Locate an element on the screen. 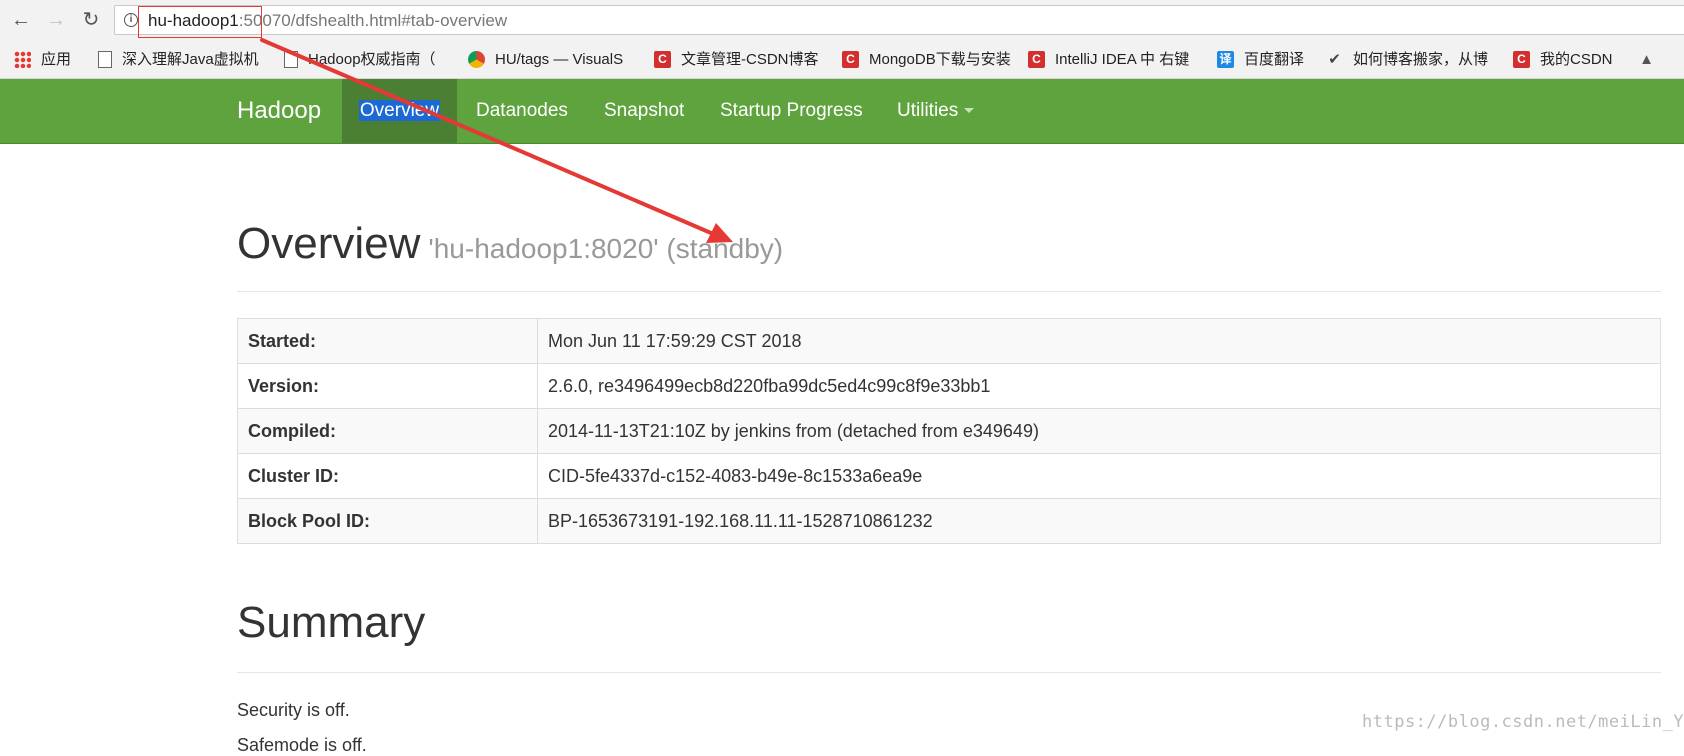 Image resolution: width=1684 pixels, height=756 pixels. bookmark-apps: 应用 is located at coordinates (54, 60).